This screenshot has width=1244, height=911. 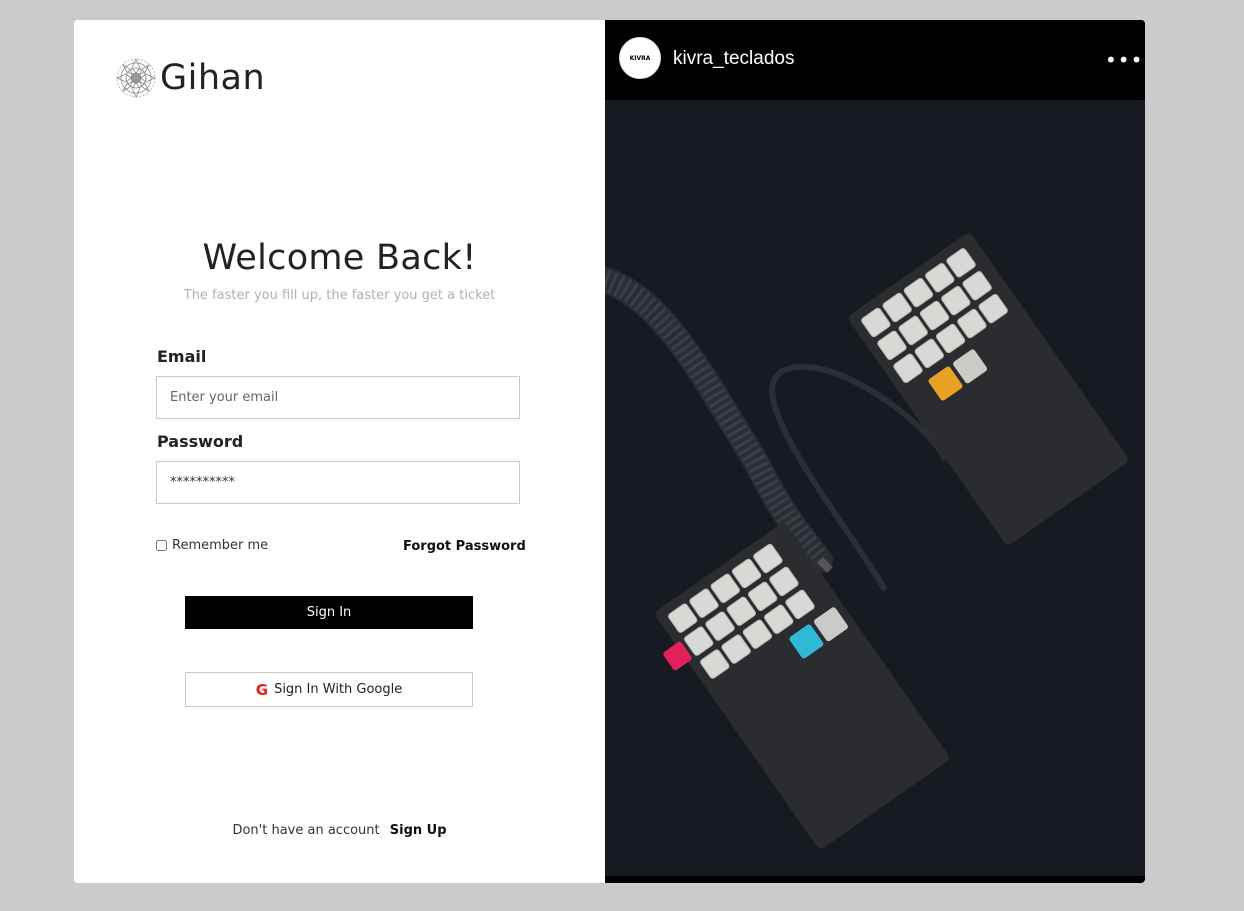 I want to click on email-field, so click(x=338, y=397).